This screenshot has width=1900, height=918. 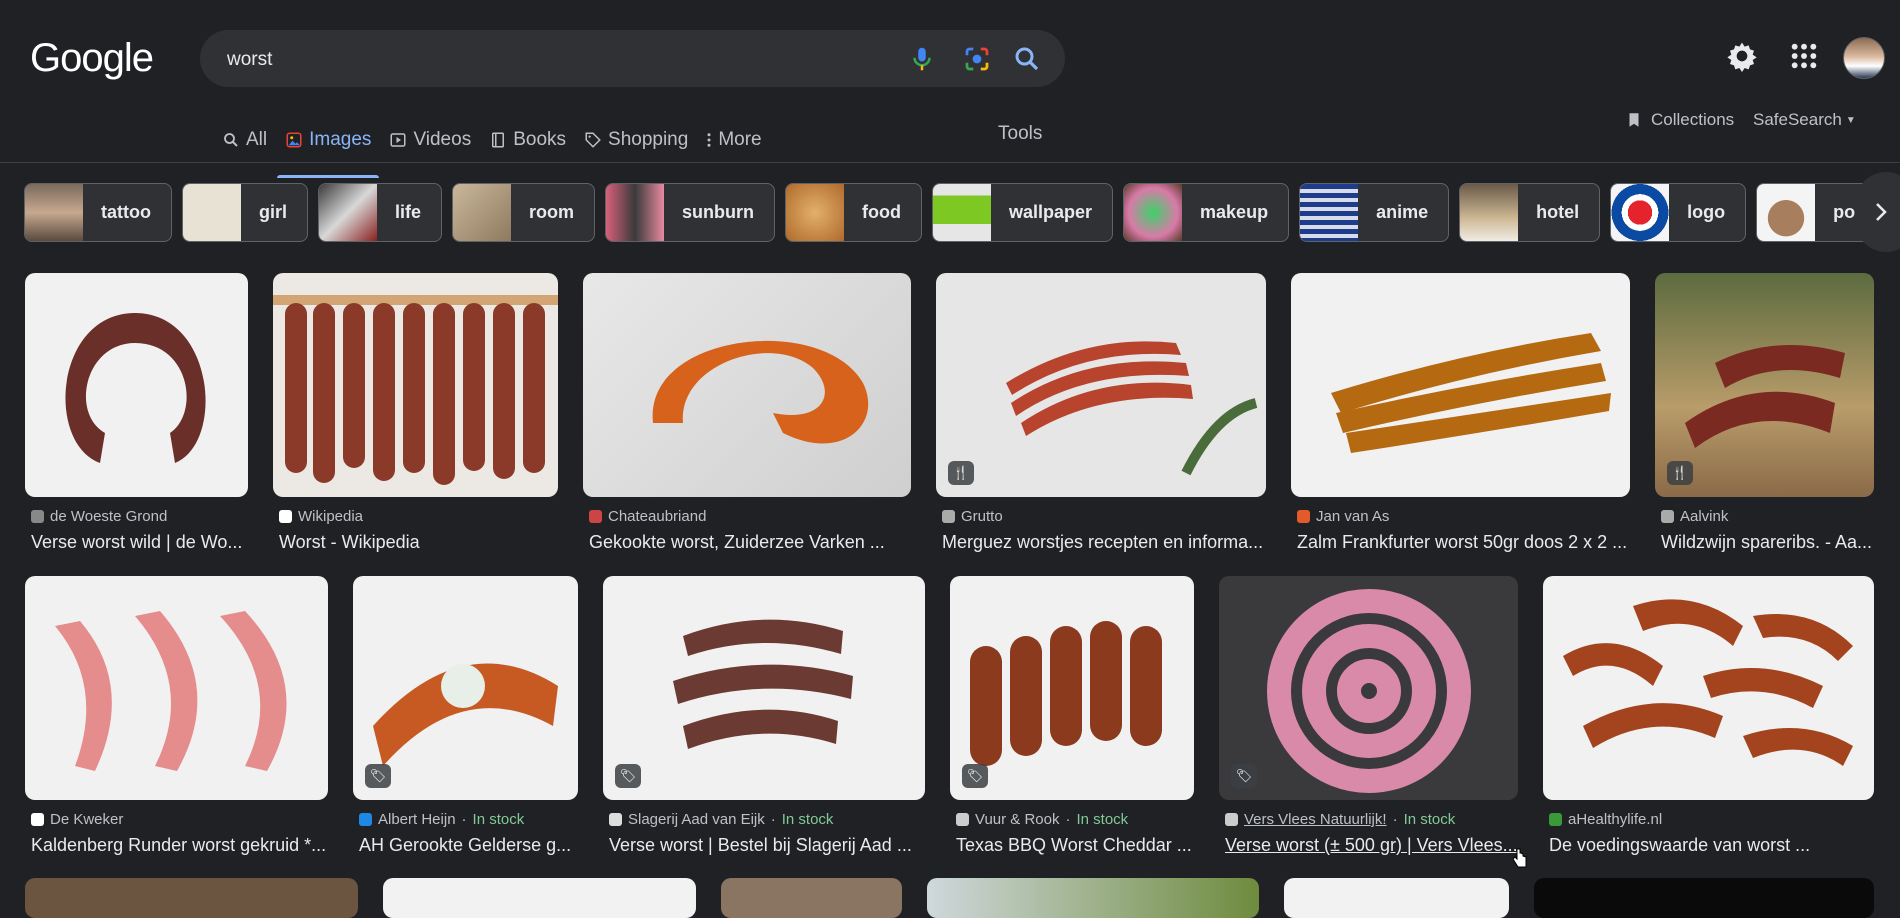 What do you see at coordinates (977, 59) in the screenshot?
I see `lens-camera-icon` at bounding box center [977, 59].